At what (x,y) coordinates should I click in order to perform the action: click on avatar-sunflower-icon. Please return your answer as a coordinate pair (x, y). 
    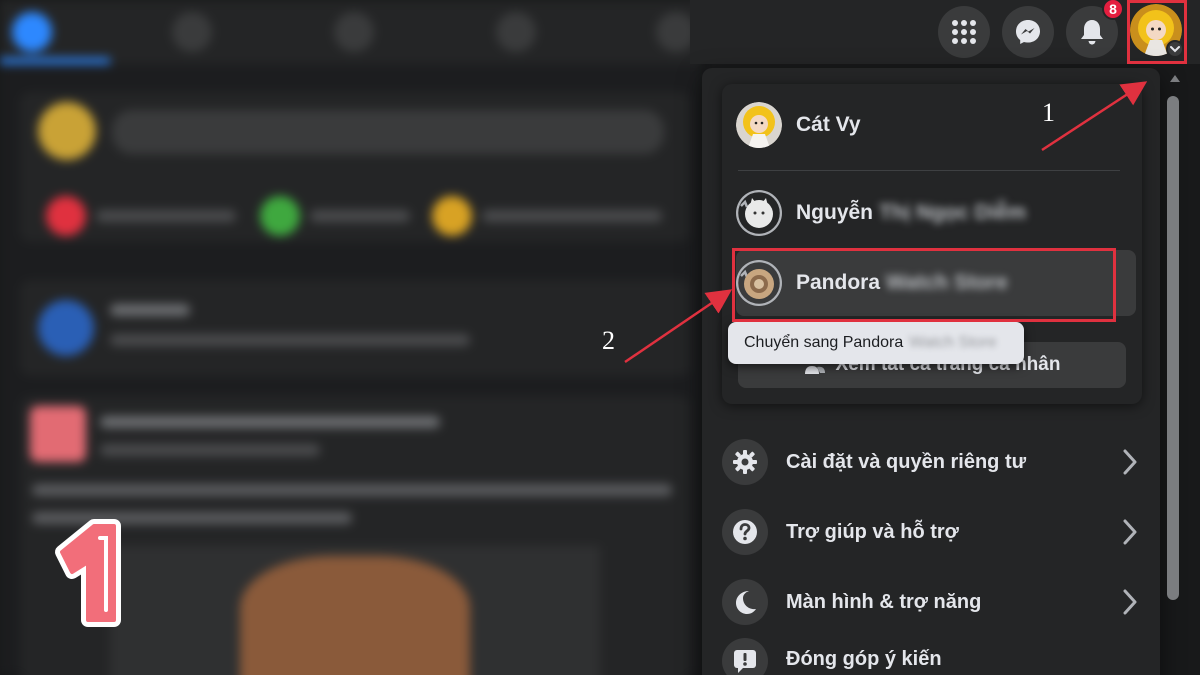
    Looking at the image, I should click on (759, 125).